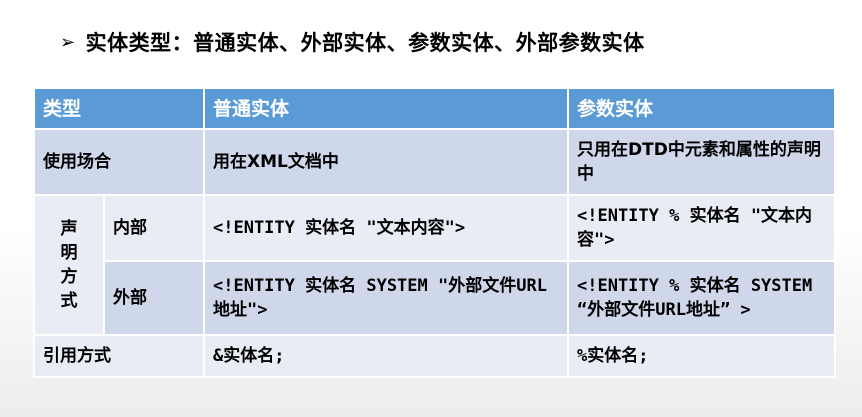 This screenshot has height=417, width=862. What do you see at coordinates (701, 298) in the screenshot?
I see `external-param: <!ENTITY % 实体名 SYSTEM “外部文件URL地址” >` at bounding box center [701, 298].